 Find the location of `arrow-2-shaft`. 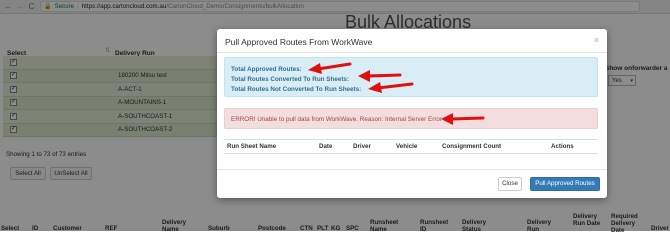

arrow-2-shaft is located at coordinates (384, 75).